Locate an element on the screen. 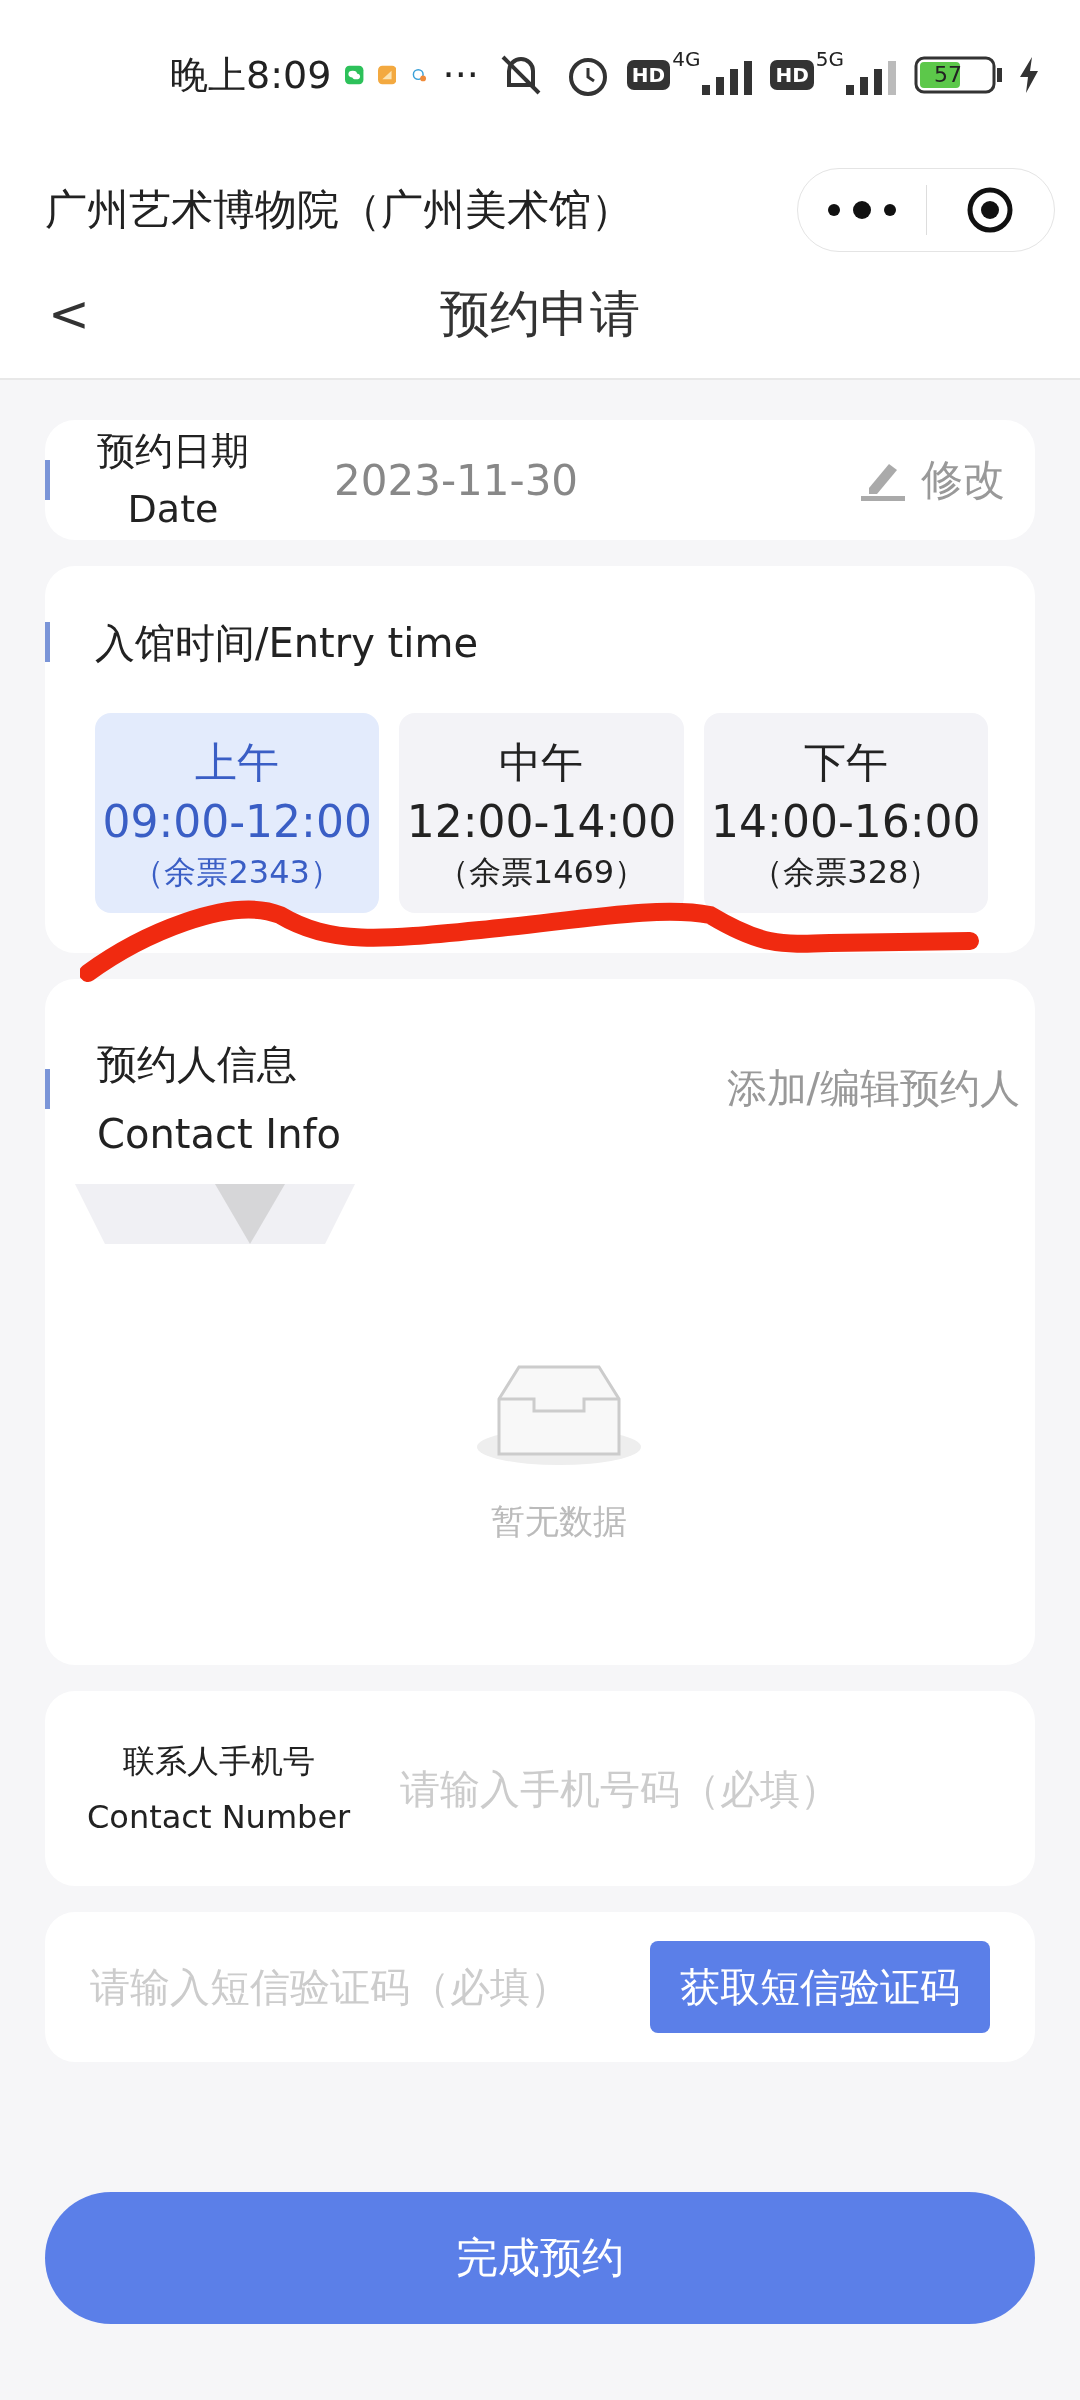 The width and height of the screenshot is (1080, 2400). date-label: 预约日期 is located at coordinates (173, 451).